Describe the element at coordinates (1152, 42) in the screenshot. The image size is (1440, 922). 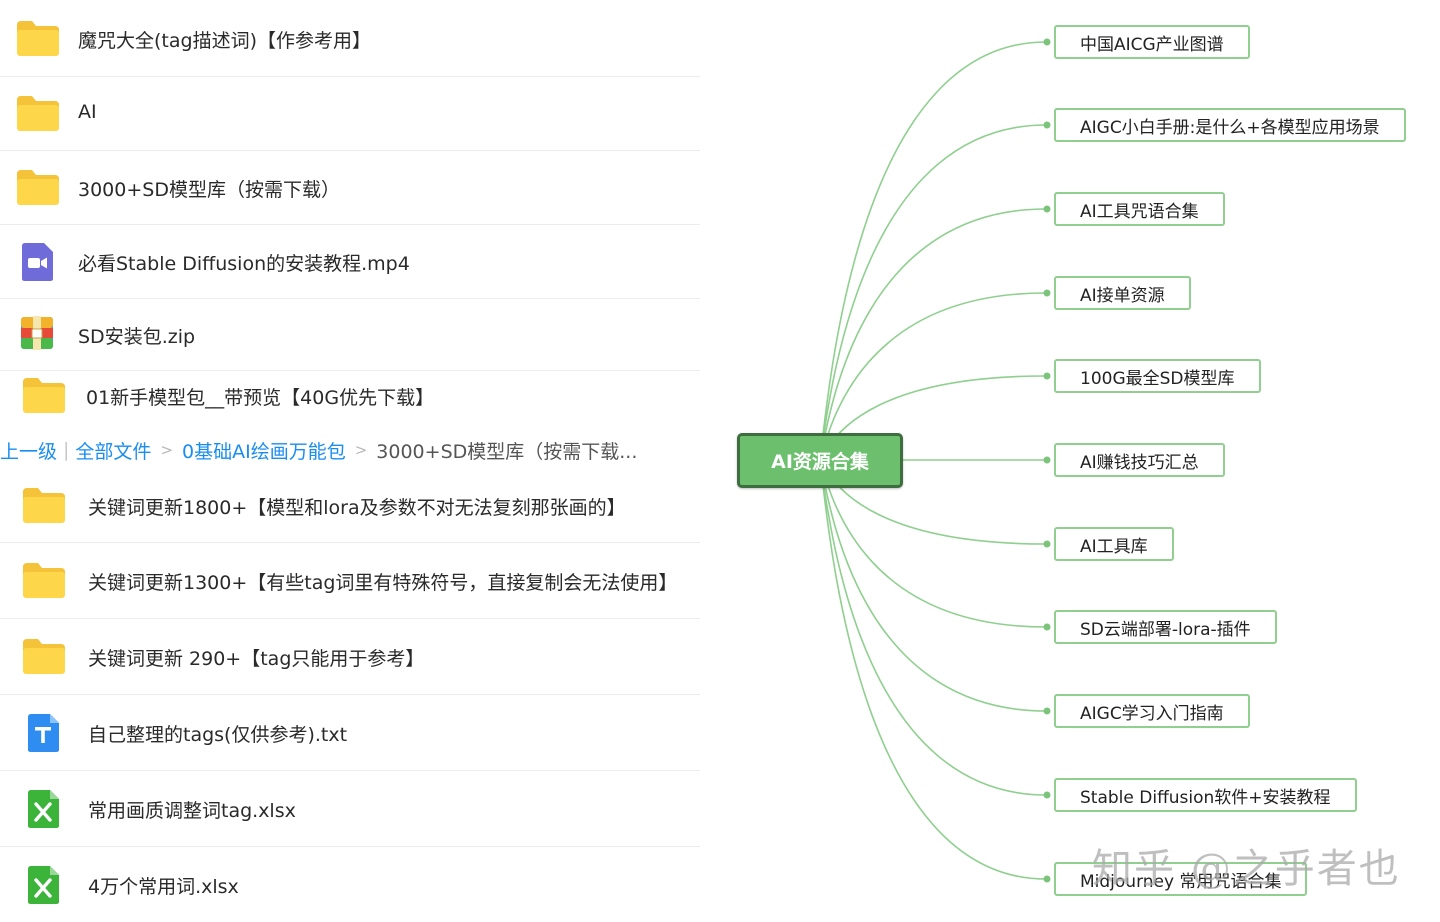
I see `mindmap-branch-node: 中国AICG产业图谱` at that location.